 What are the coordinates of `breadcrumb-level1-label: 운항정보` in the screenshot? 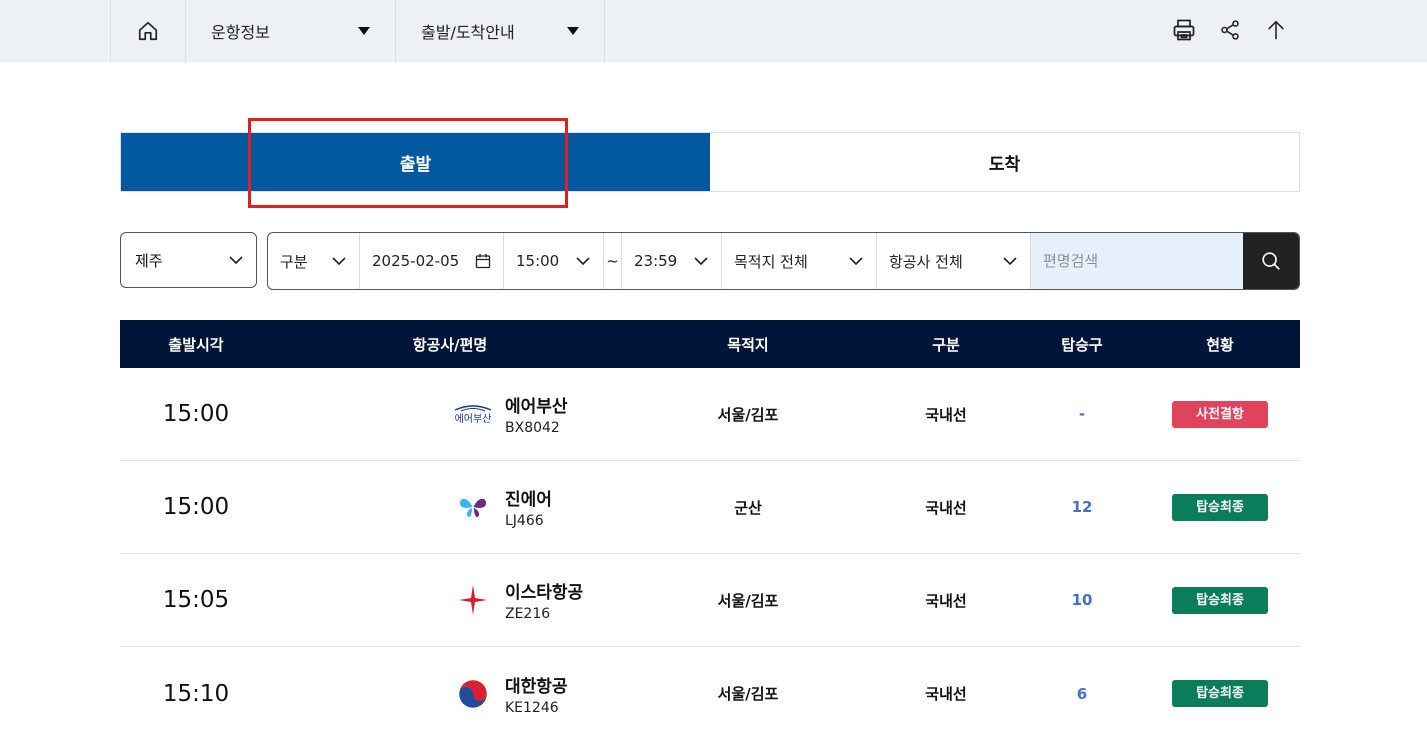 It's located at (240, 32).